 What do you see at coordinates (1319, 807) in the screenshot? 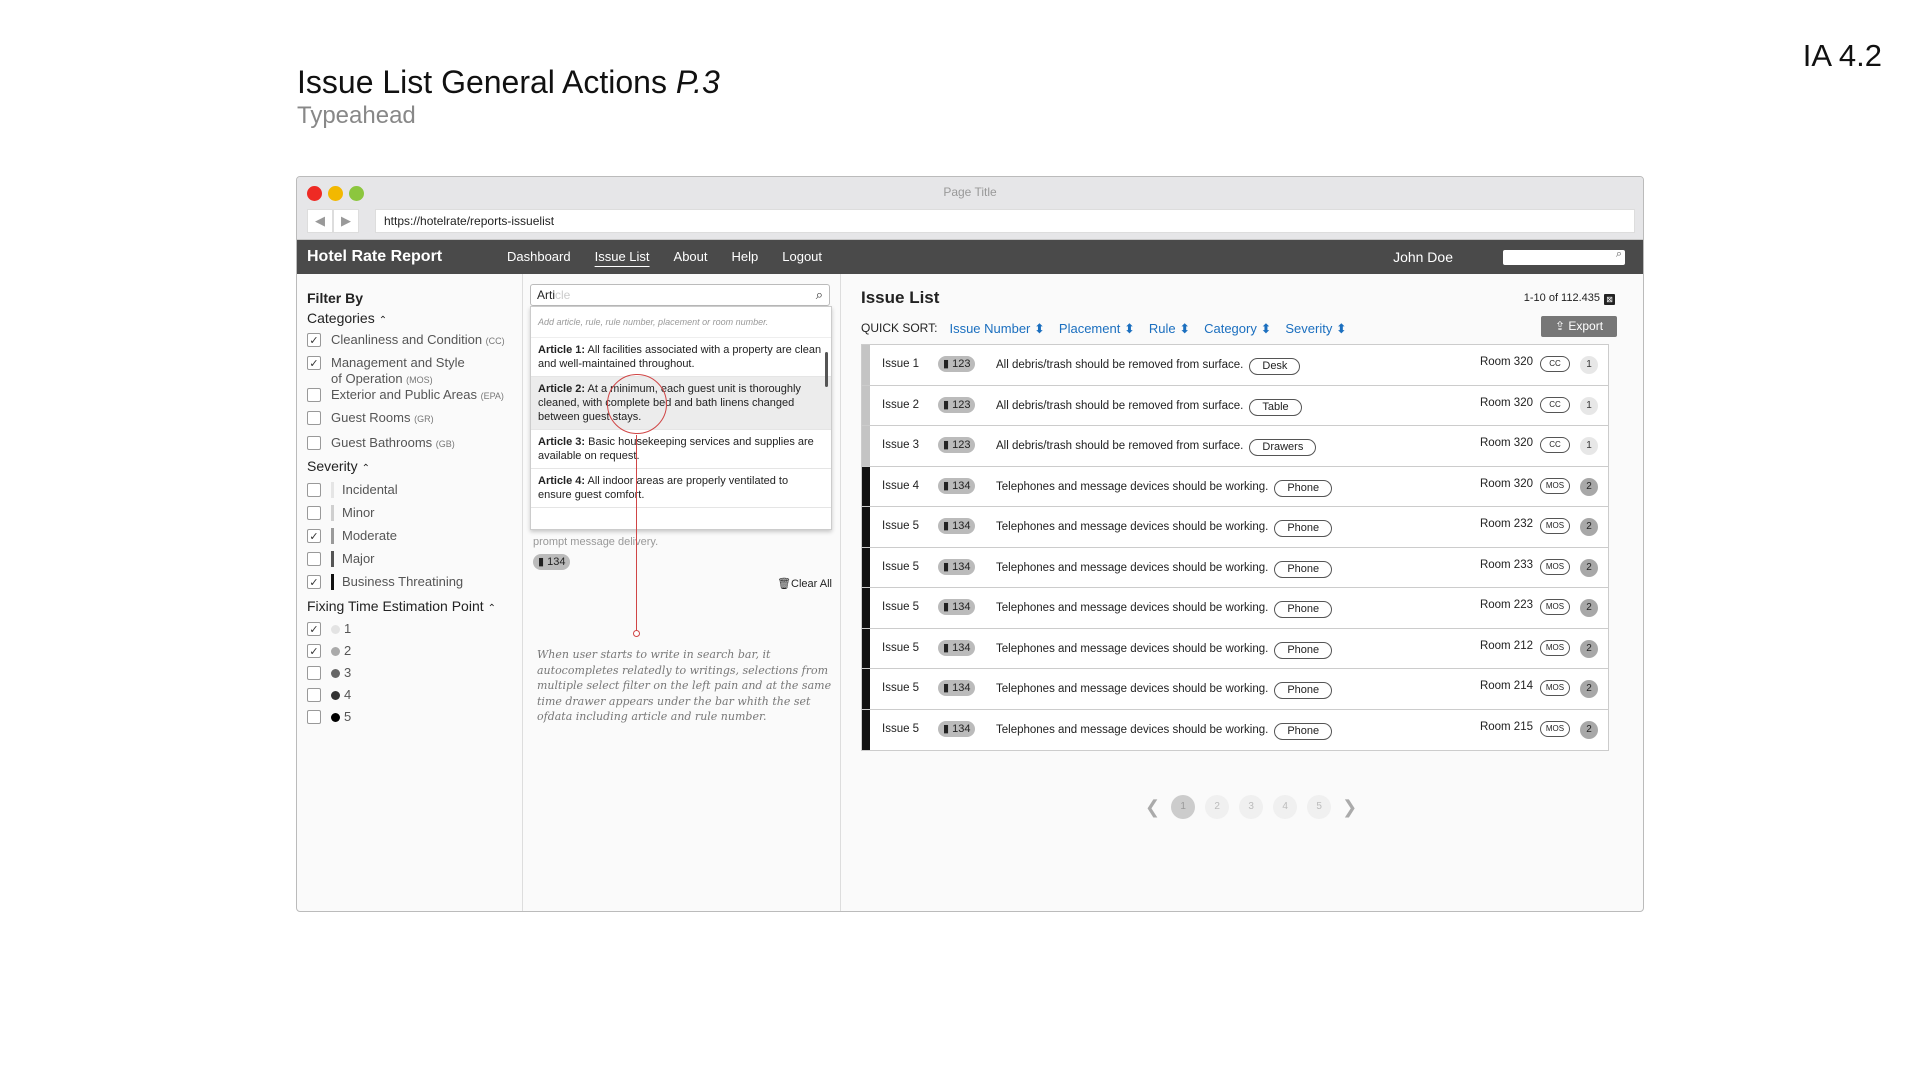
I see `page-button: 5` at bounding box center [1319, 807].